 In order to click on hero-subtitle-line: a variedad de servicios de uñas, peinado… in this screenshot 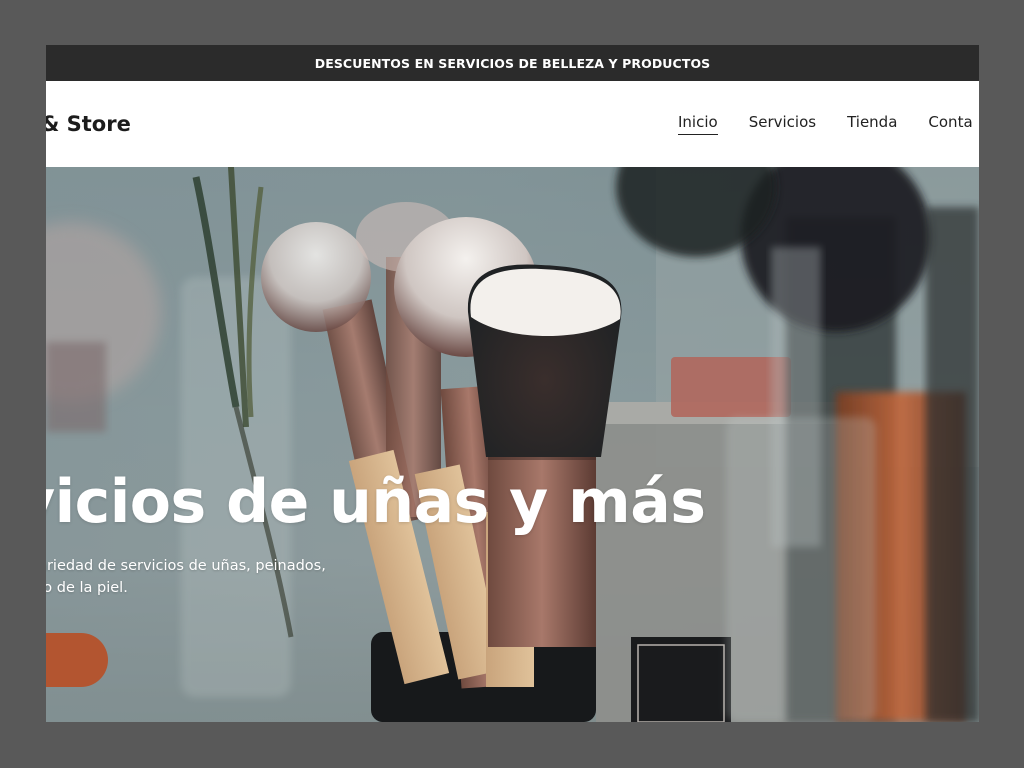, I will do `click(186, 566)`.